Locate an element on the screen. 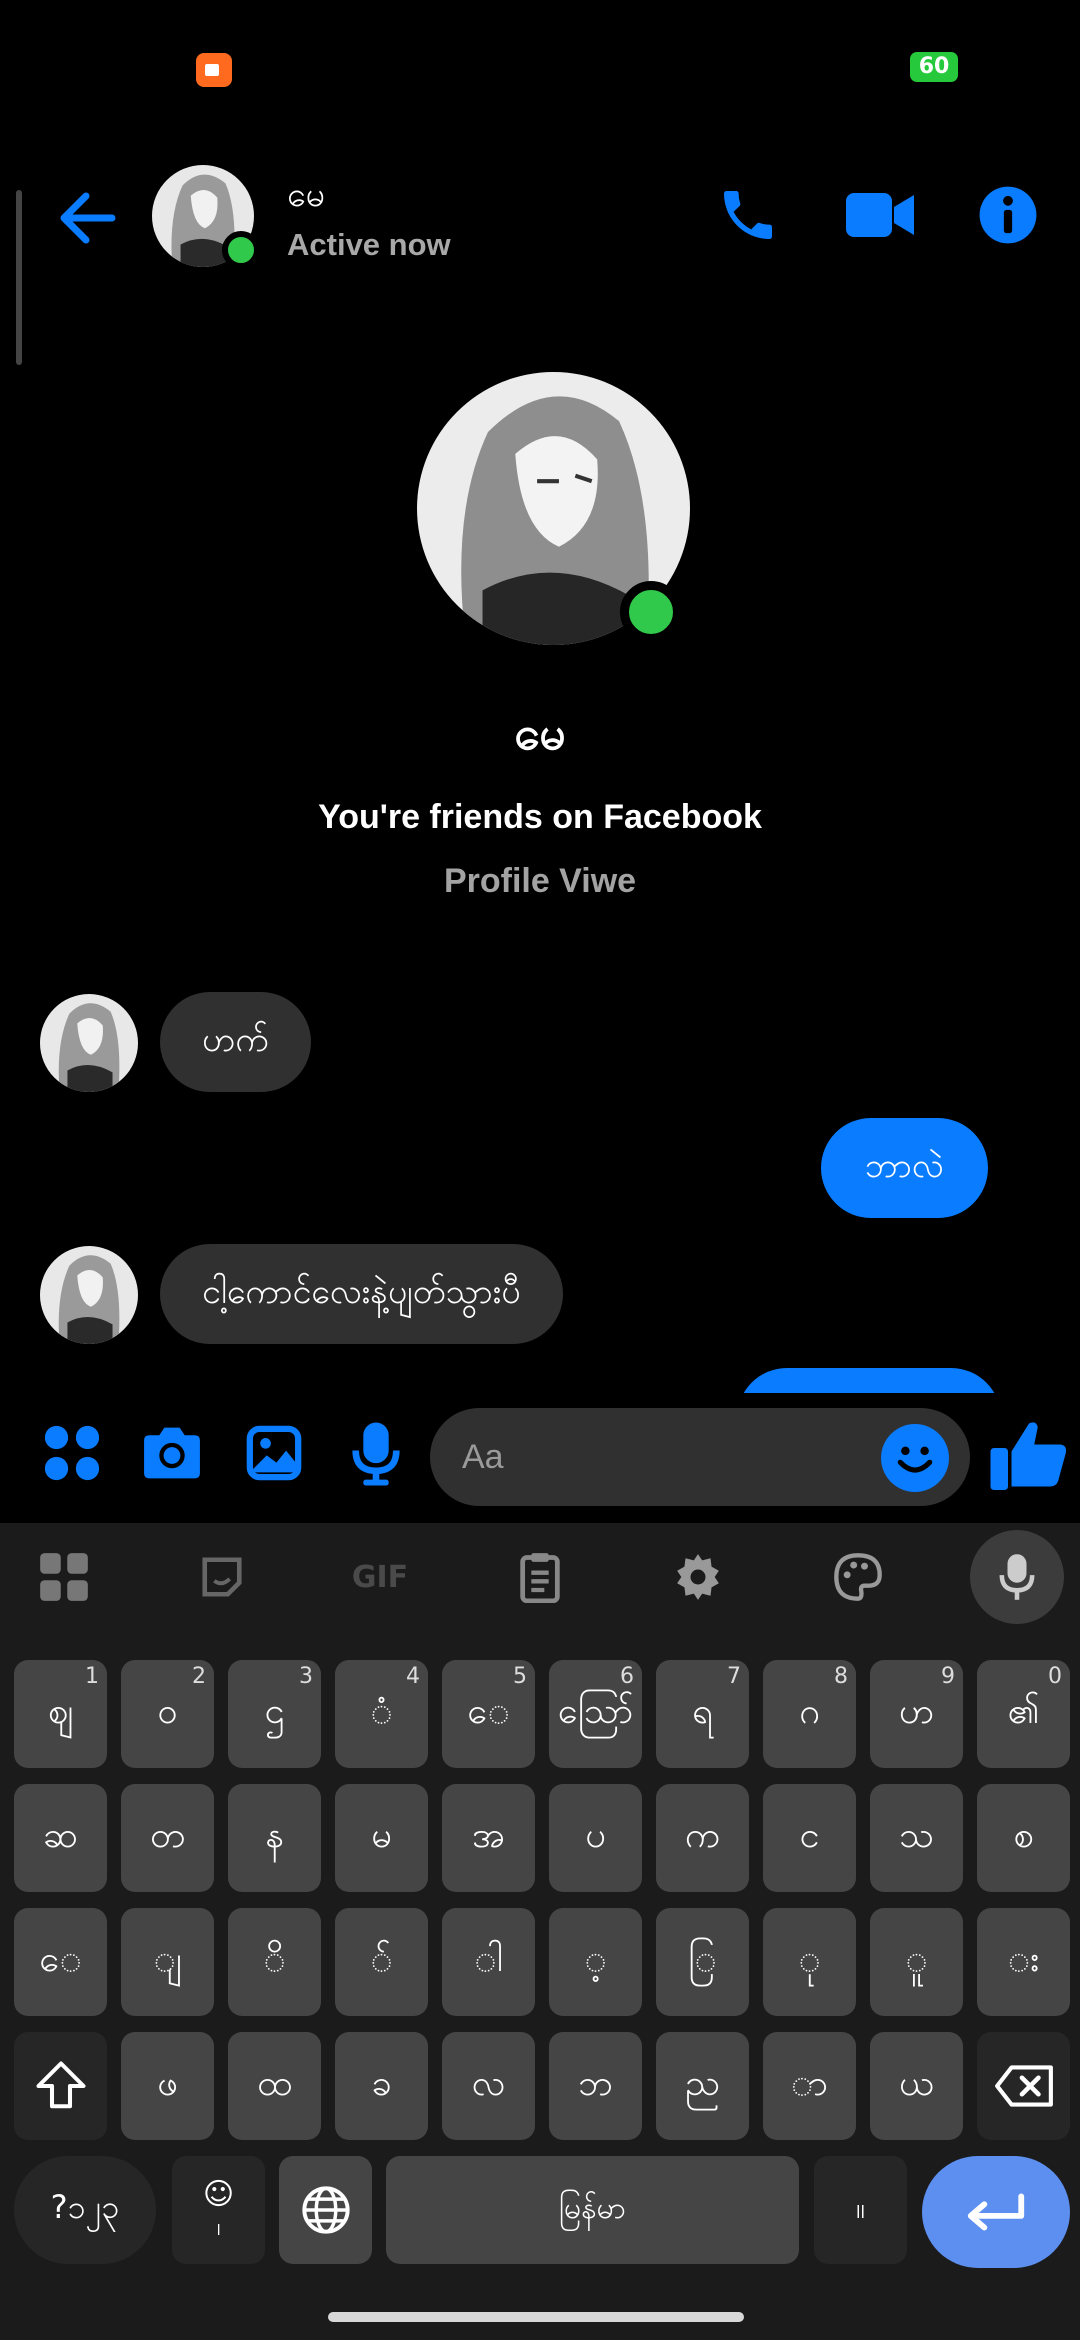 The height and width of the screenshot is (2340, 1080). backspace-icon is located at coordinates (1023, 2086).